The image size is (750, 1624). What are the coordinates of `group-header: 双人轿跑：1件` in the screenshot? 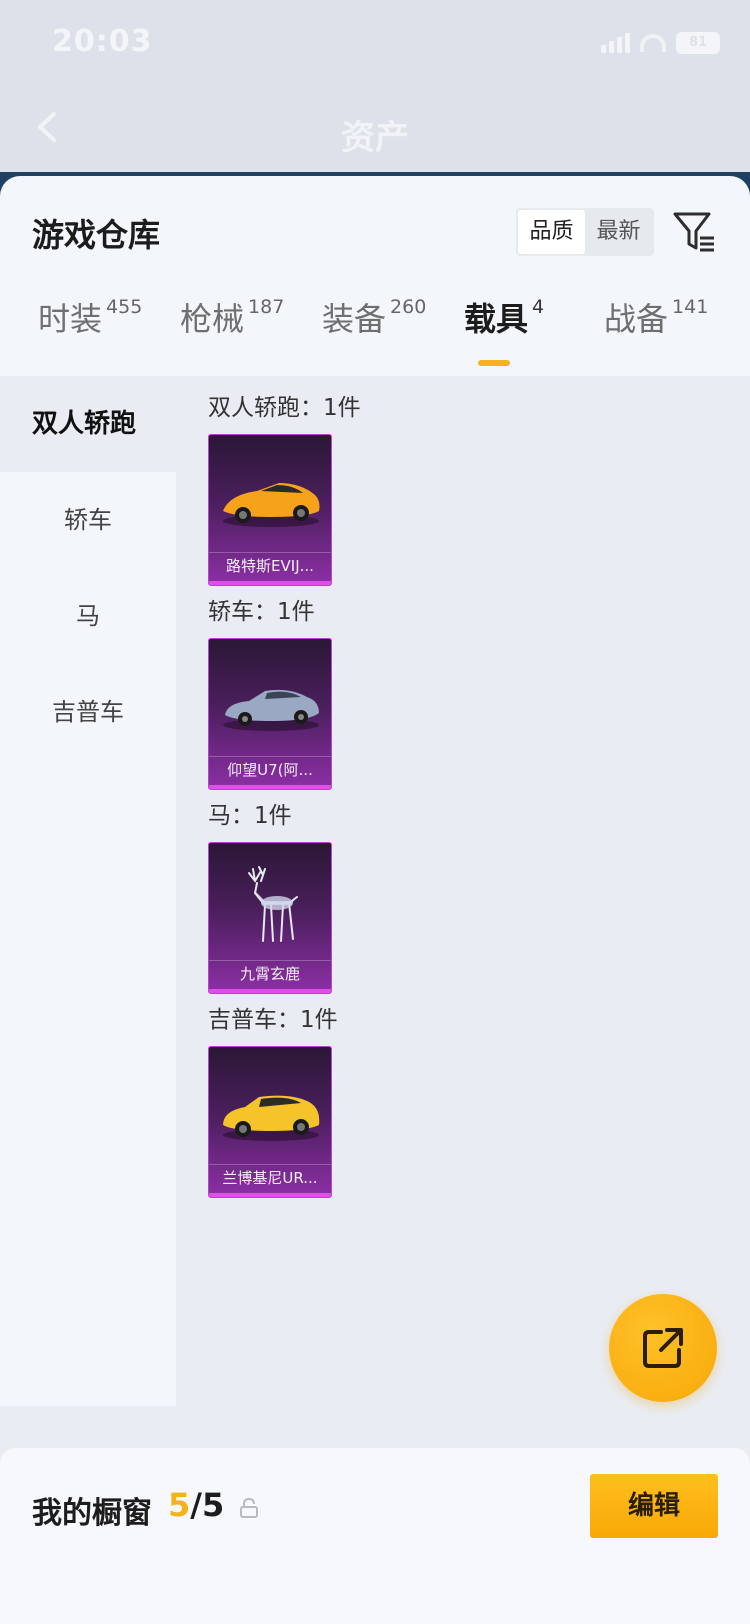 It's located at (284, 408).